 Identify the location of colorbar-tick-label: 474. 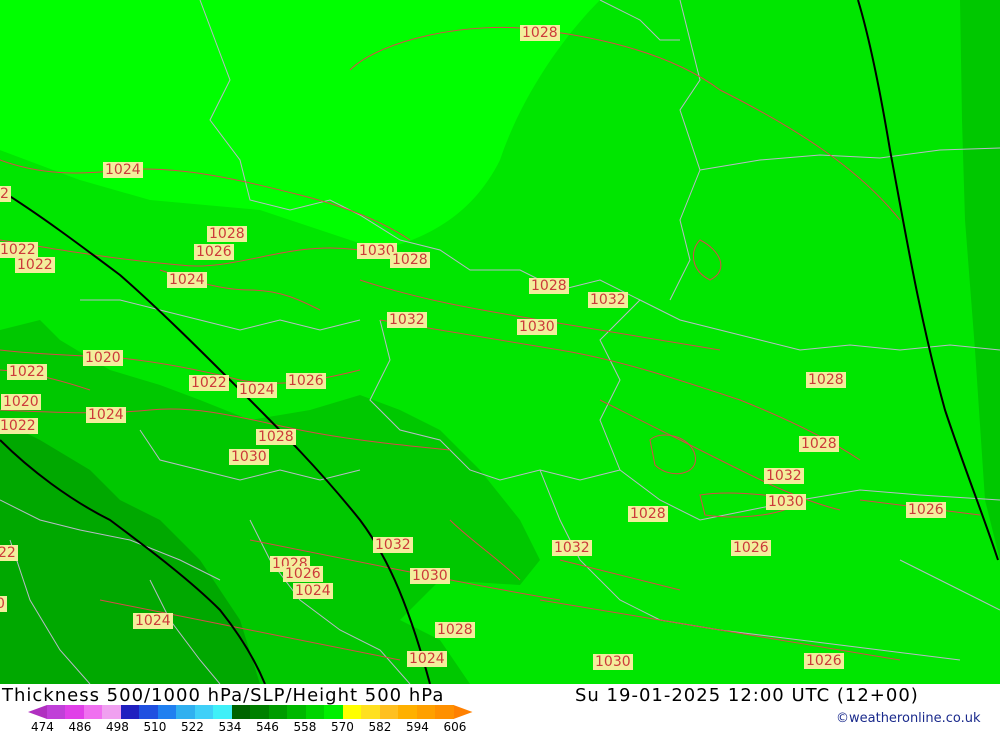
(42, 727).